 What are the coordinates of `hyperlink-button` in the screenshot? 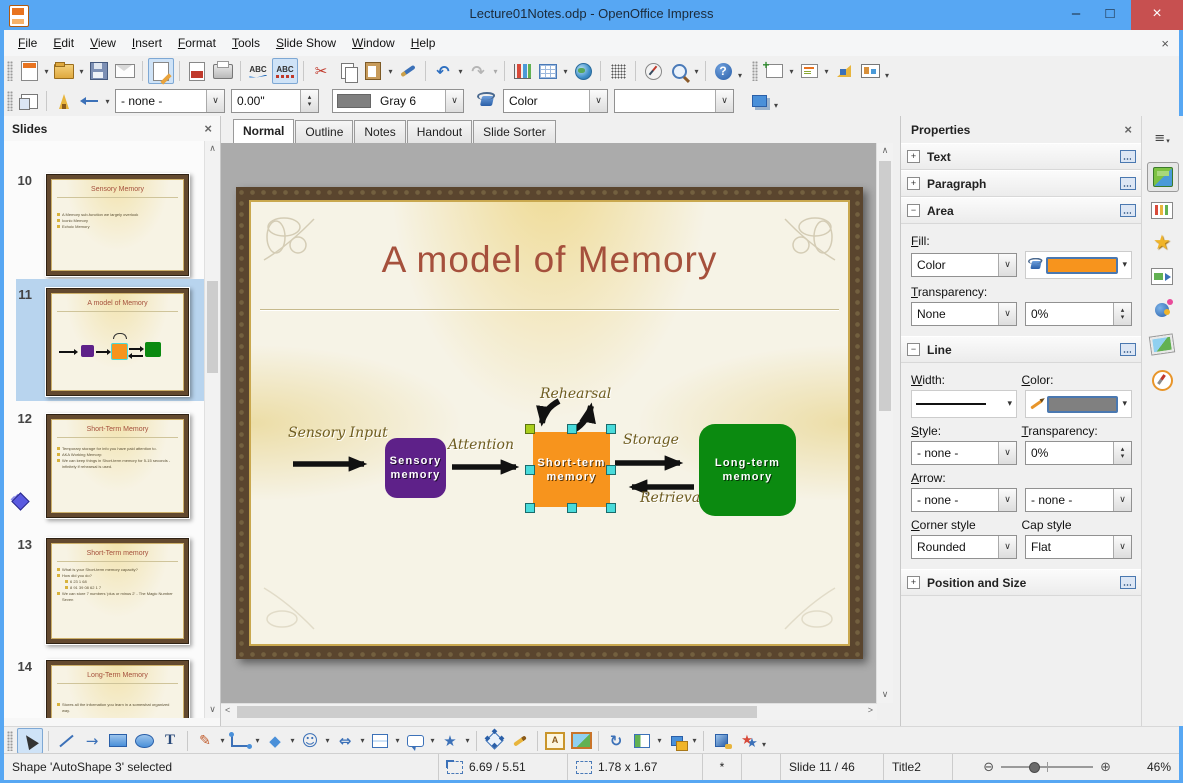 It's located at (583, 71).